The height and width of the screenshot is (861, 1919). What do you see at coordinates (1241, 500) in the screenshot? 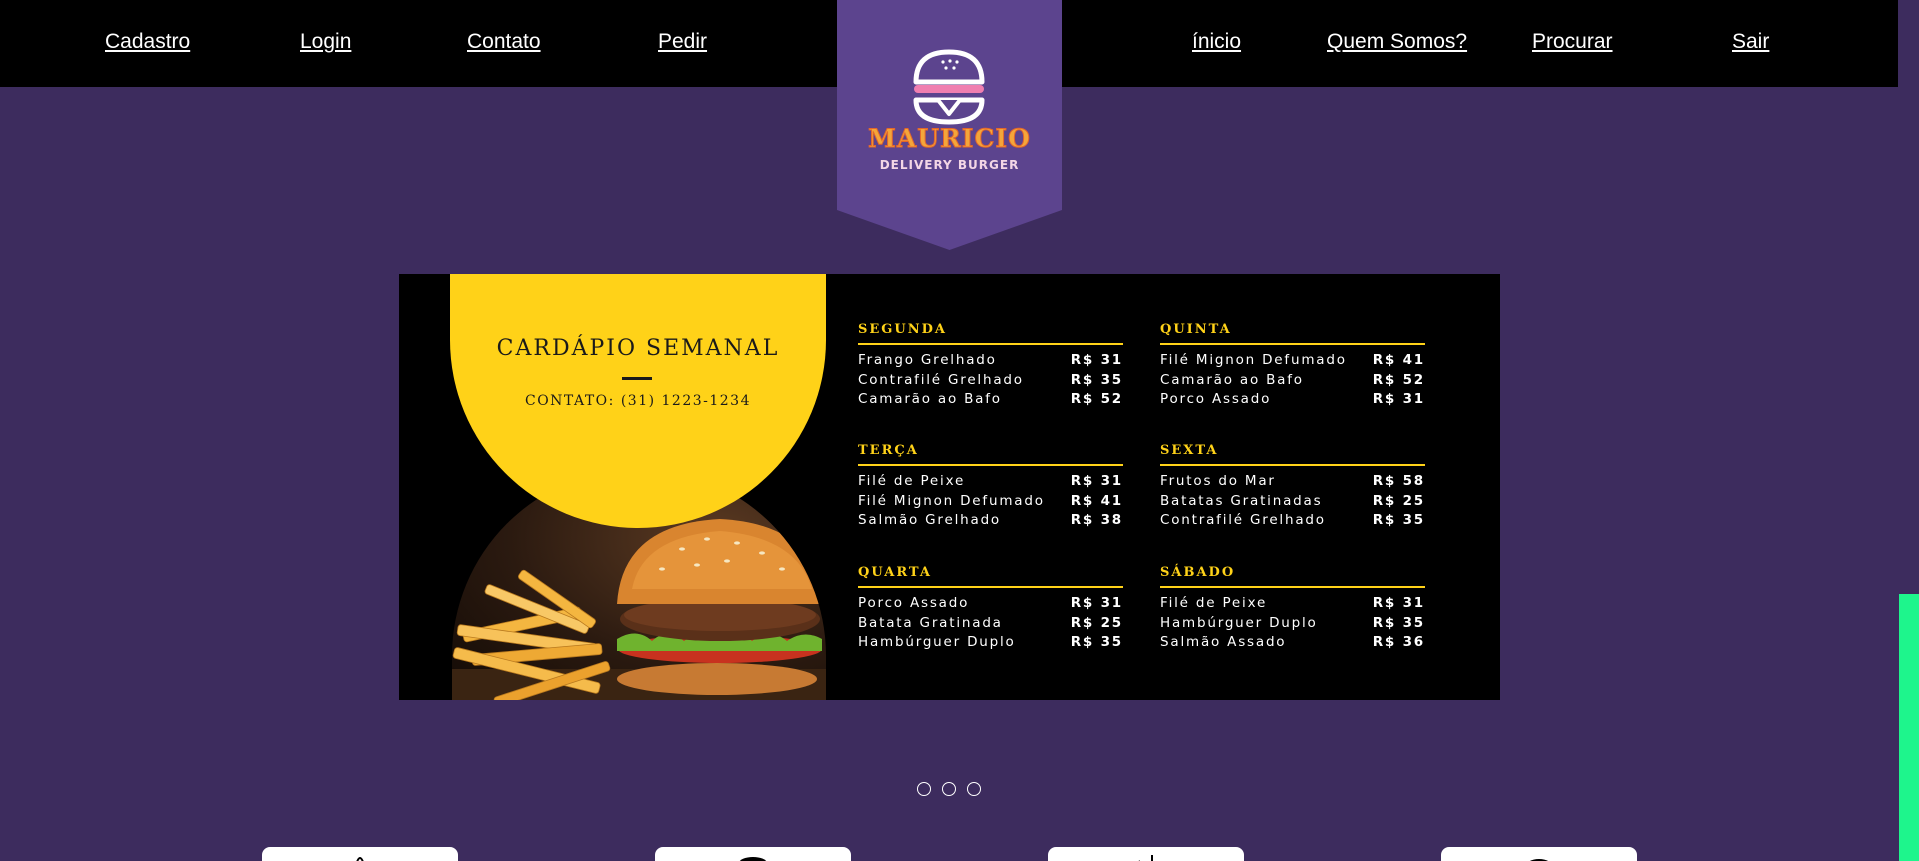
I see `dish-name: Batatas Gratinadas` at bounding box center [1241, 500].